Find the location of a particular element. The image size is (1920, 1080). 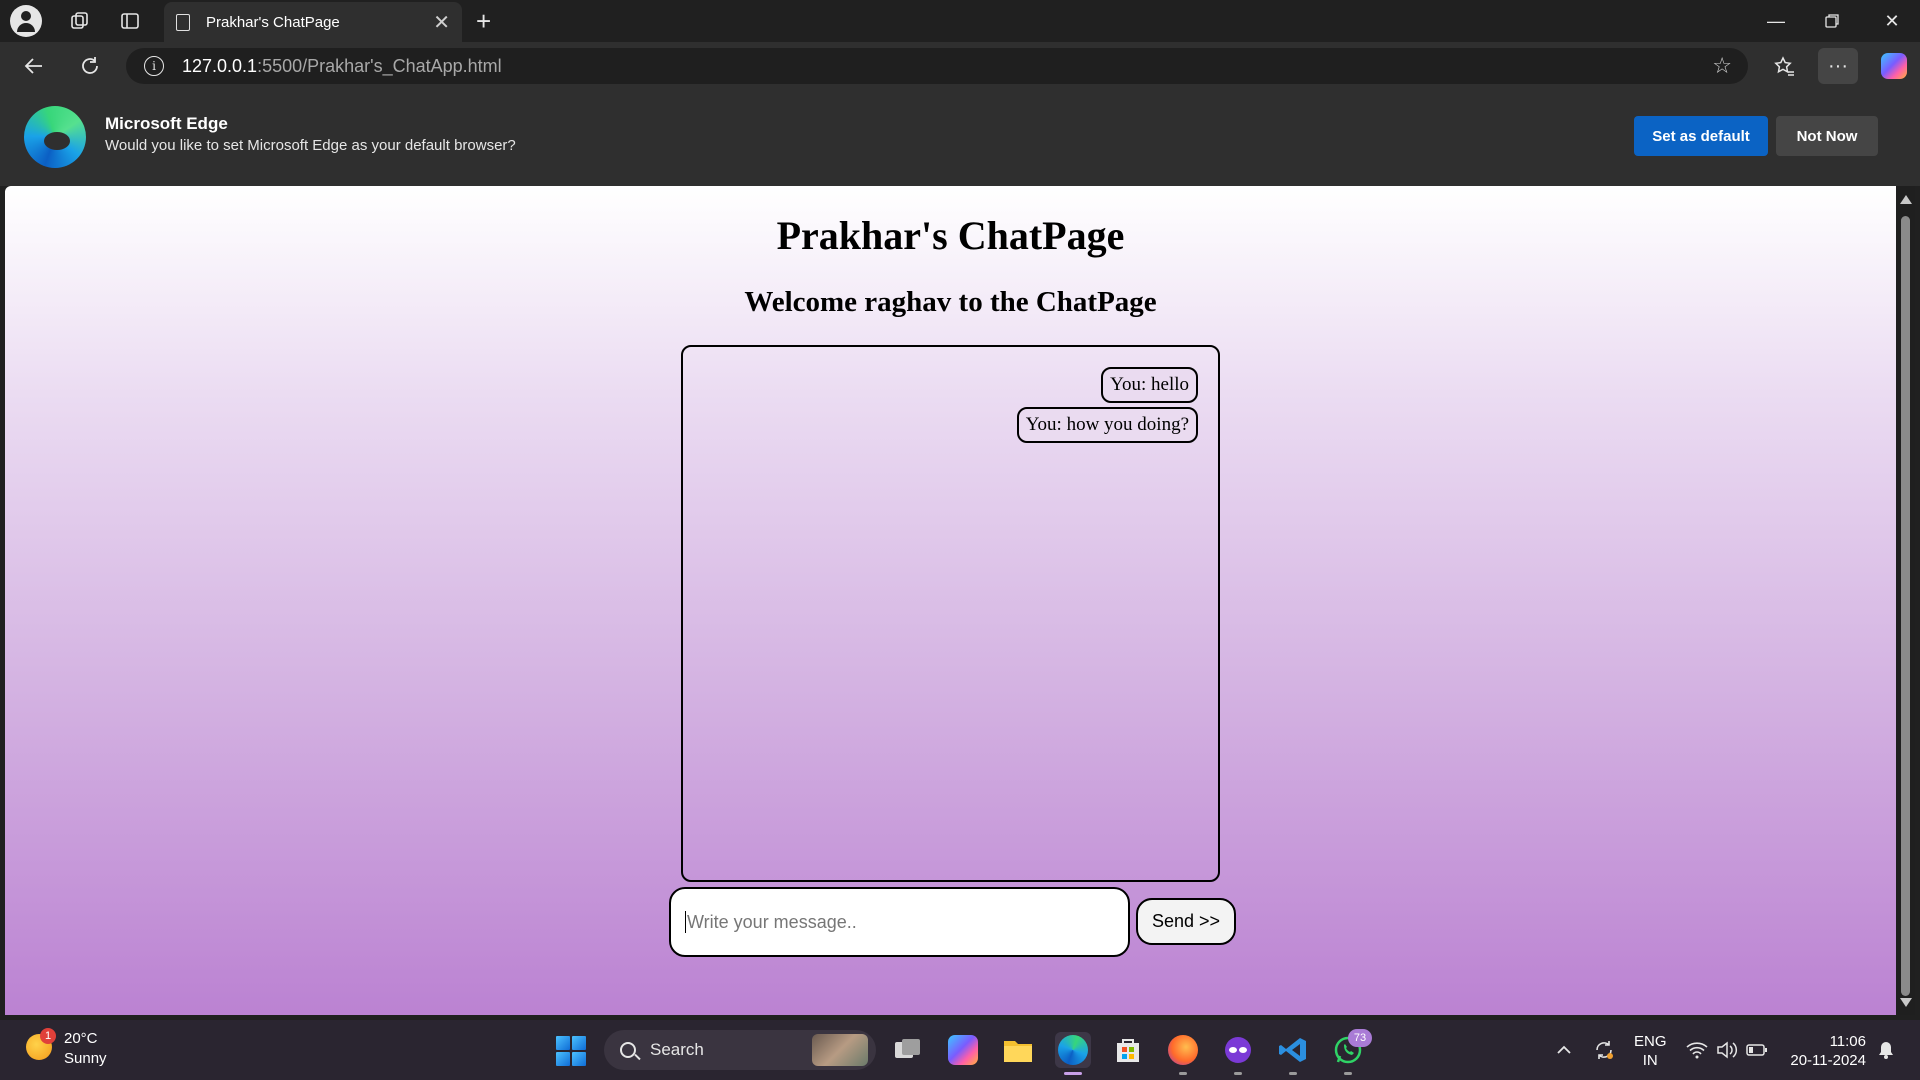

set-as-default-button: Set as default is located at coordinates (1701, 136).